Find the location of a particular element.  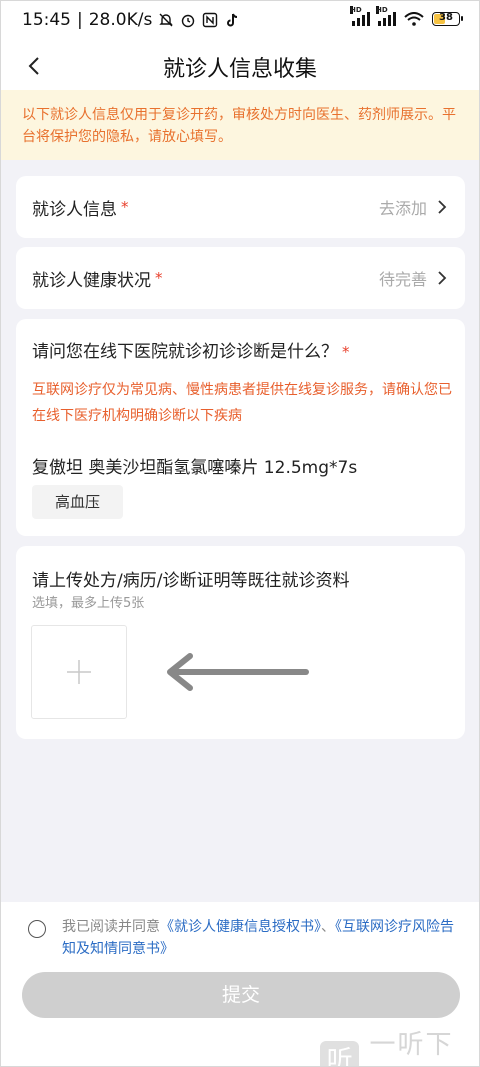

watermark: 听 一听下载 is located at coordinates (400, 1045).